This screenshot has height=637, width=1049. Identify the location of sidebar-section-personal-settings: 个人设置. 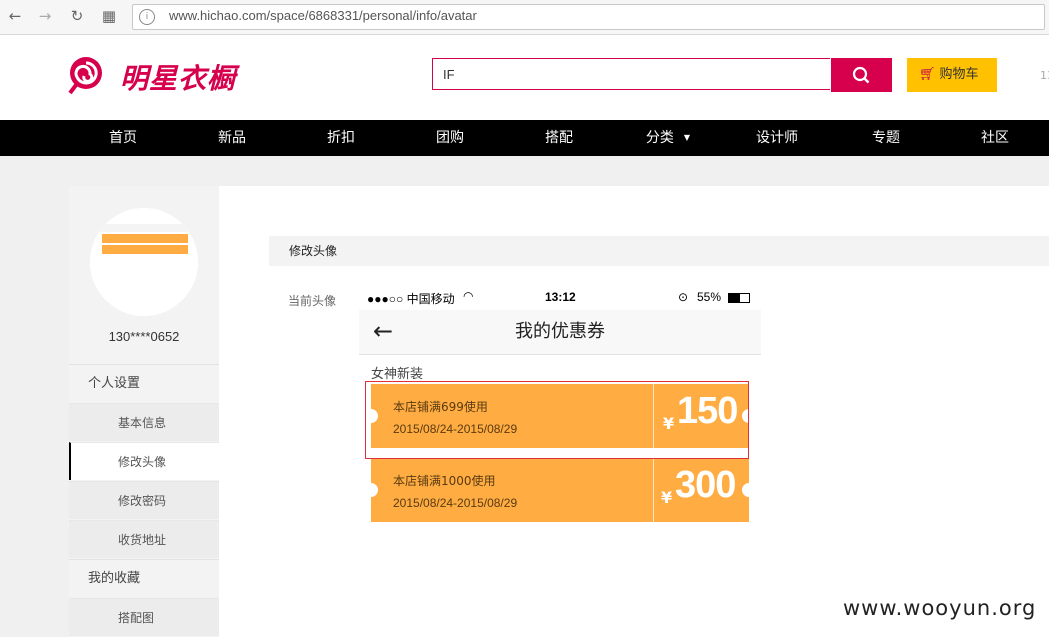
(144, 383).